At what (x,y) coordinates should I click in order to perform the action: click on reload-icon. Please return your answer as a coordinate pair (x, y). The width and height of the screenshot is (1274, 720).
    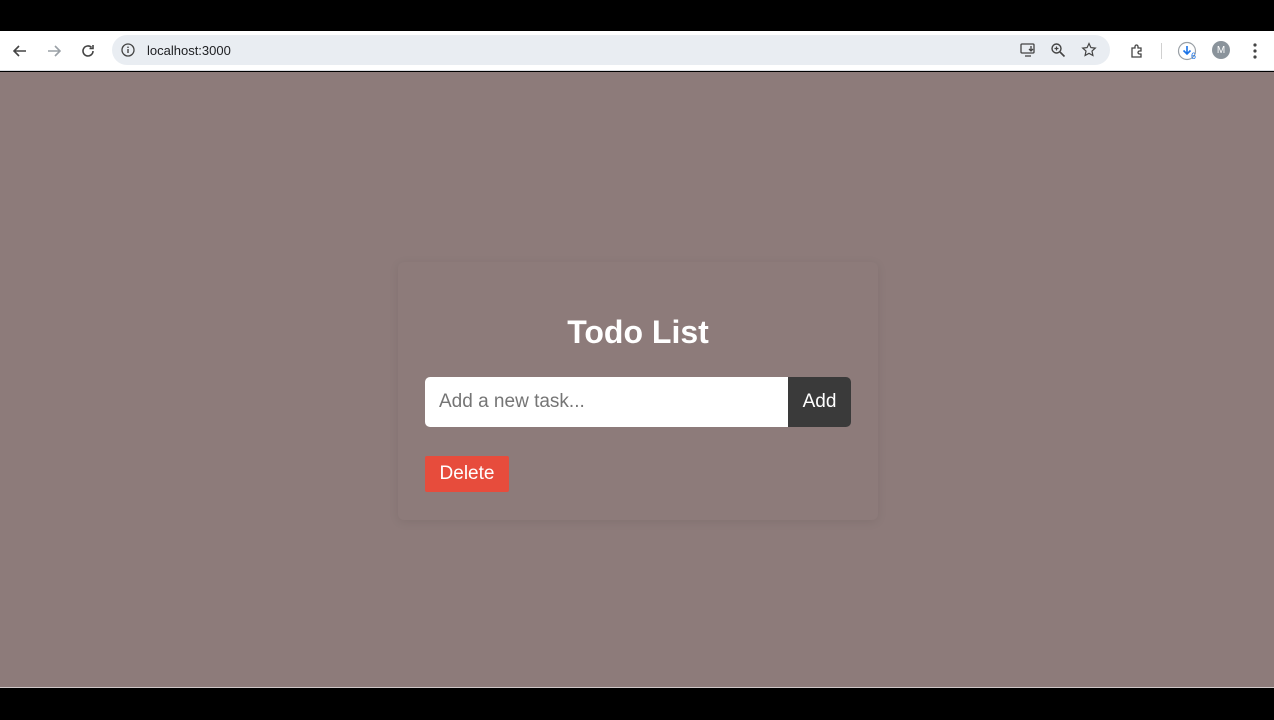
    Looking at the image, I should click on (88, 51).